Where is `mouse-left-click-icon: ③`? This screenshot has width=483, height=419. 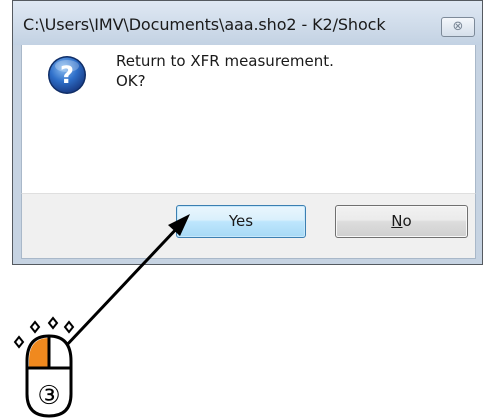 mouse-left-click-icon: ③ is located at coordinates (49, 376).